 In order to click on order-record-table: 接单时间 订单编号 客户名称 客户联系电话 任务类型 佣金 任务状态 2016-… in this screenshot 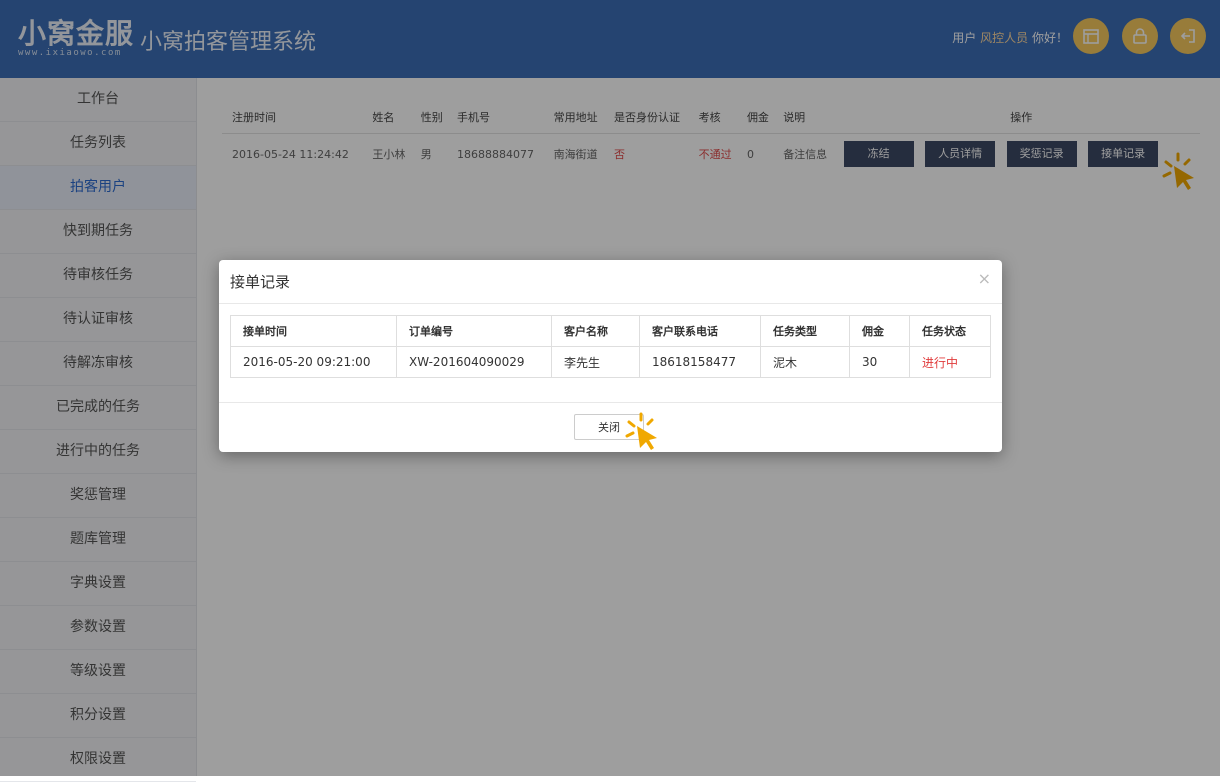, I will do `click(610, 346)`.